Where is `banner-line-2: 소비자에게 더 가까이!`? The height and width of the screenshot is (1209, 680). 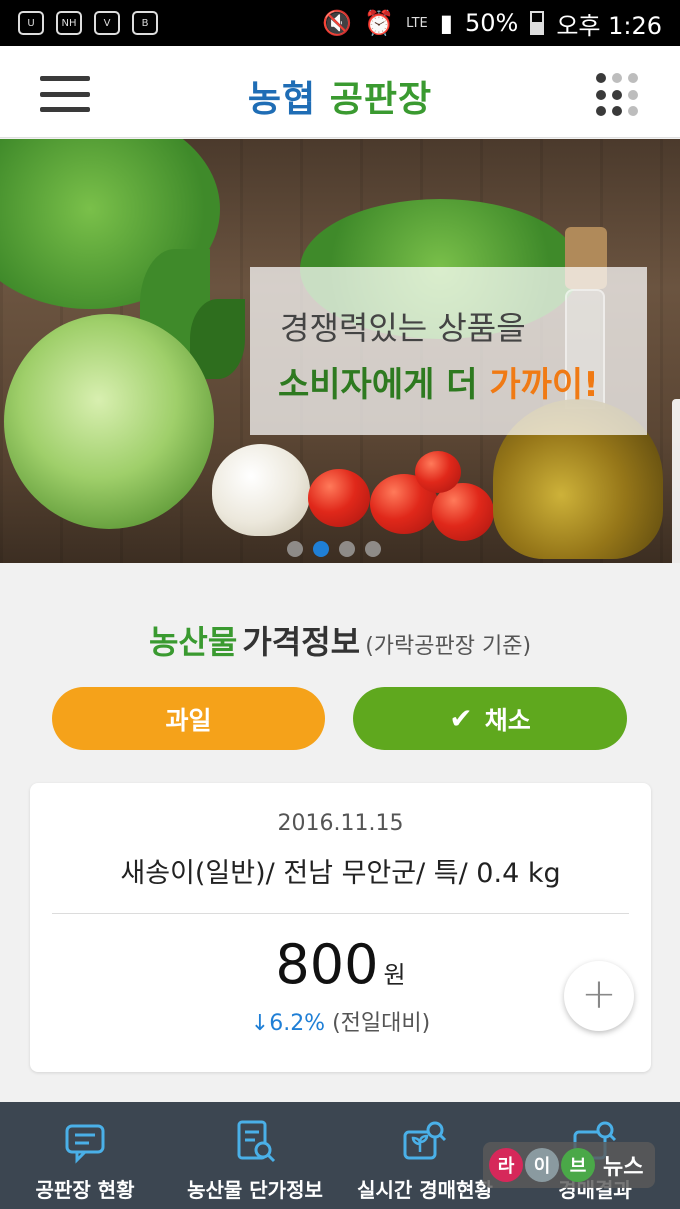
banner-line-2: 소비자에게 더 가까이! is located at coordinates (438, 381).